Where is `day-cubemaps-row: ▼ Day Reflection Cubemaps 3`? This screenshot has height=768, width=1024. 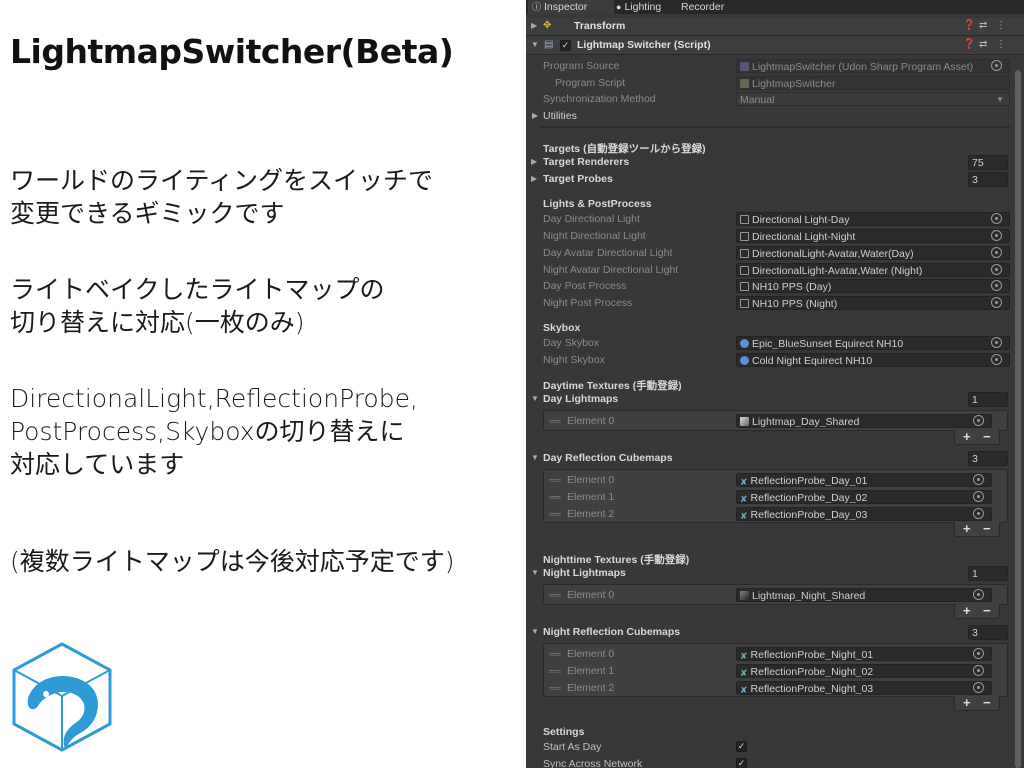
day-cubemaps-row: ▼ Day Reflection Cubemaps 3 is located at coordinates (775, 459).